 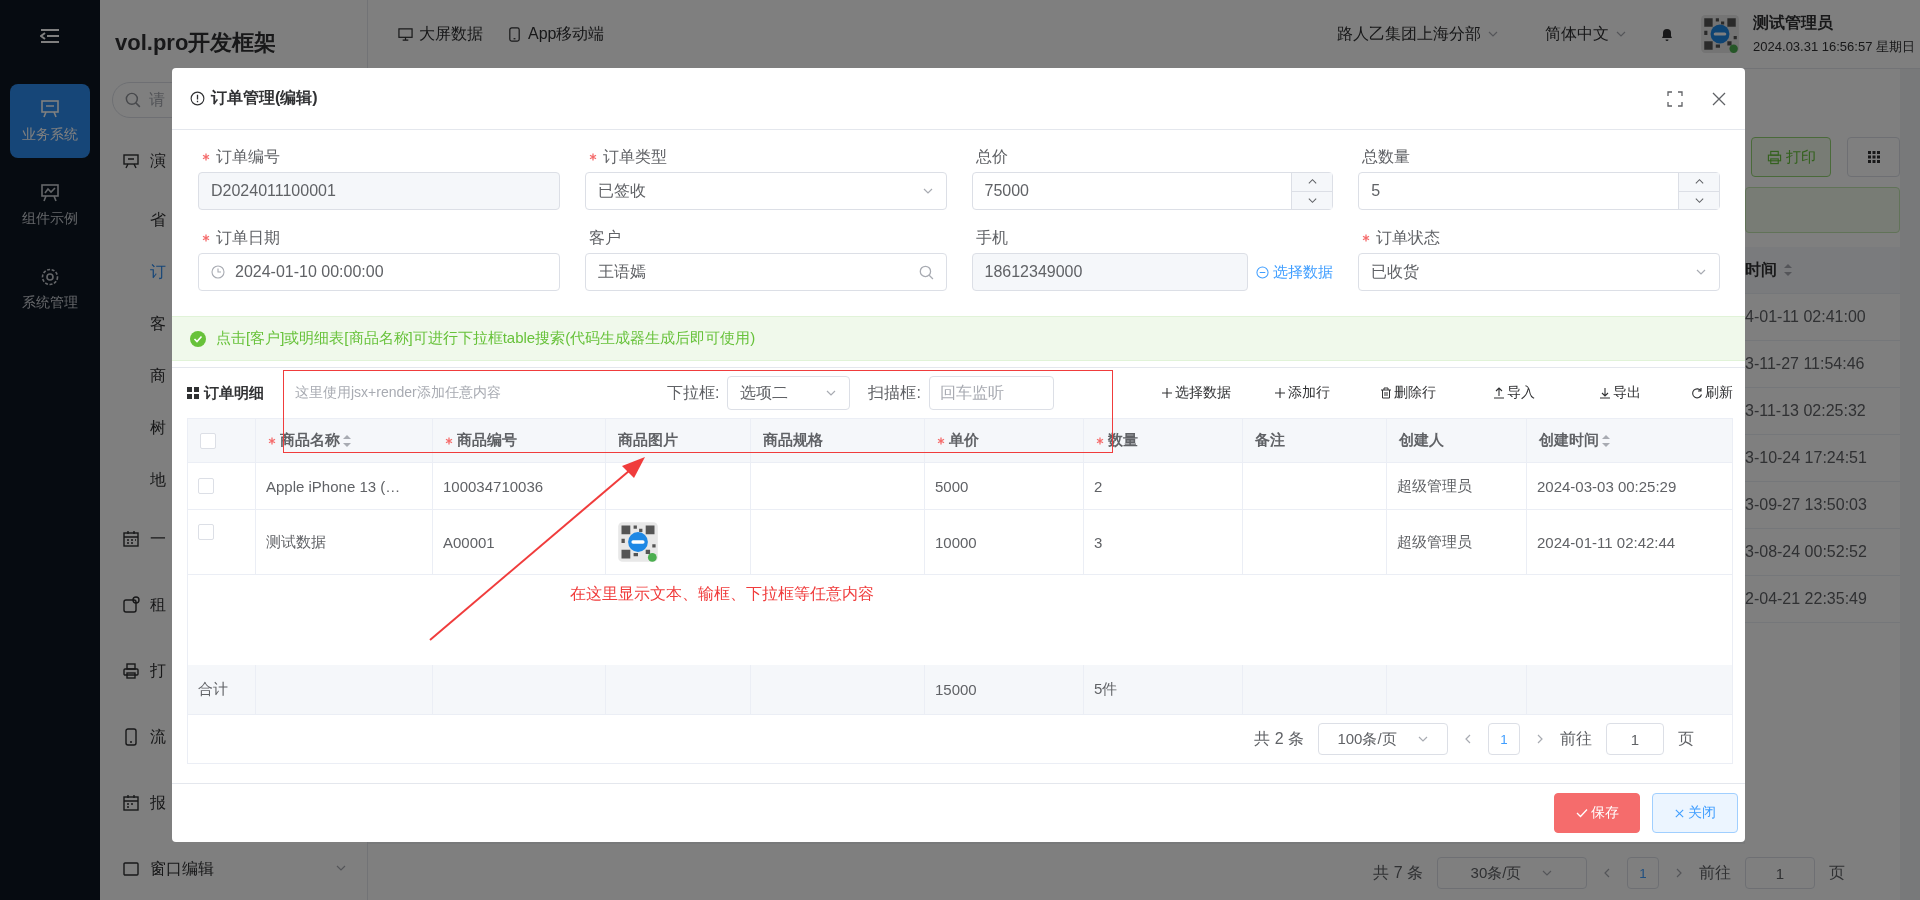 What do you see at coordinates (196, 43) in the screenshot?
I see `app-title: vol.pro开发框架` at bounding box center [196, 43].